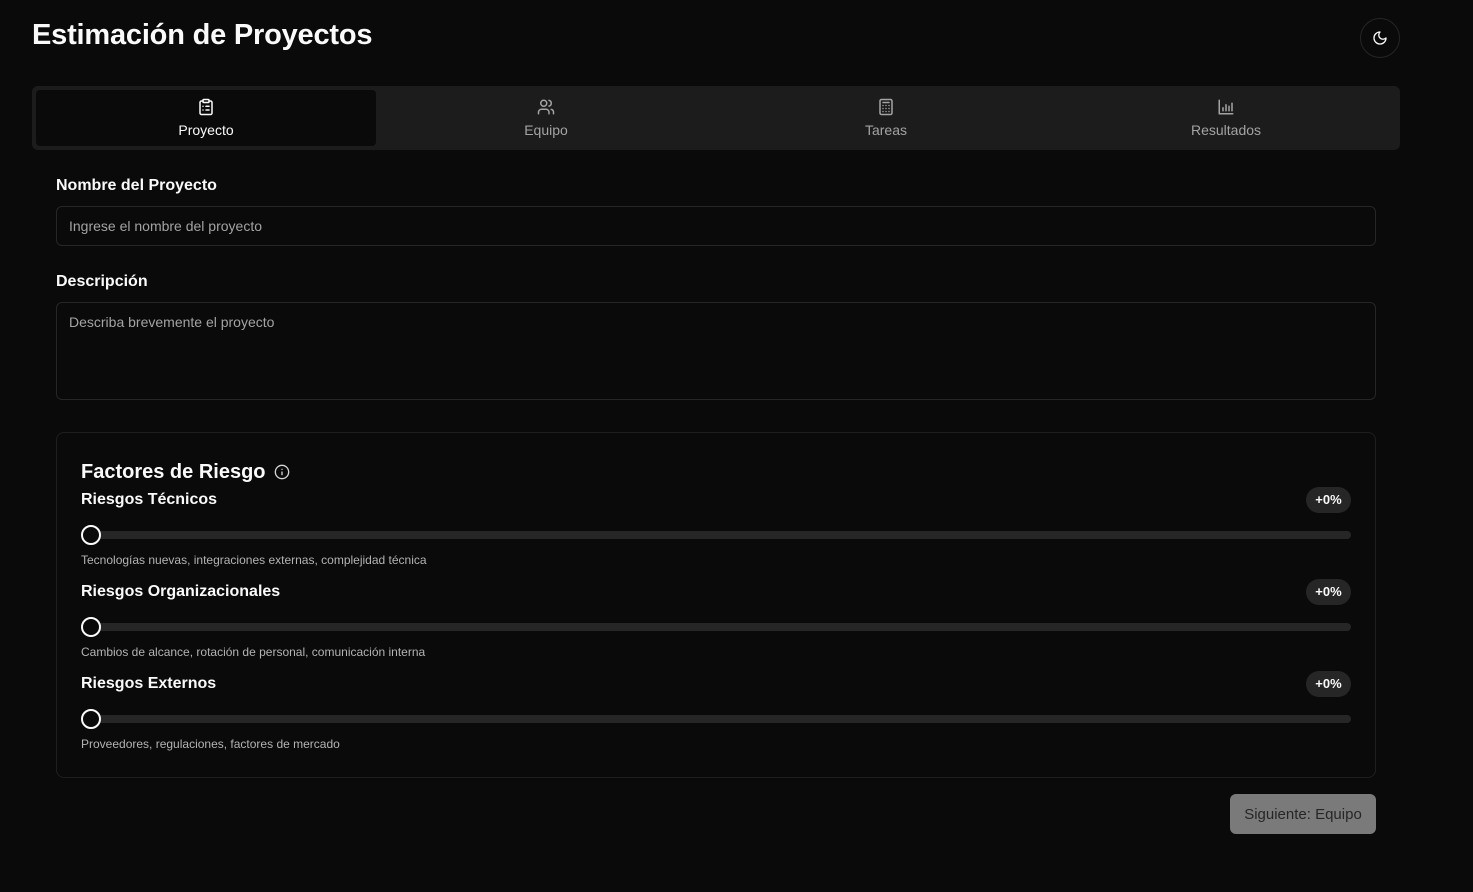 The width and height of the screenshot is (1473, 892). I want to click on theme-toggle-button, so click(1380, 38).